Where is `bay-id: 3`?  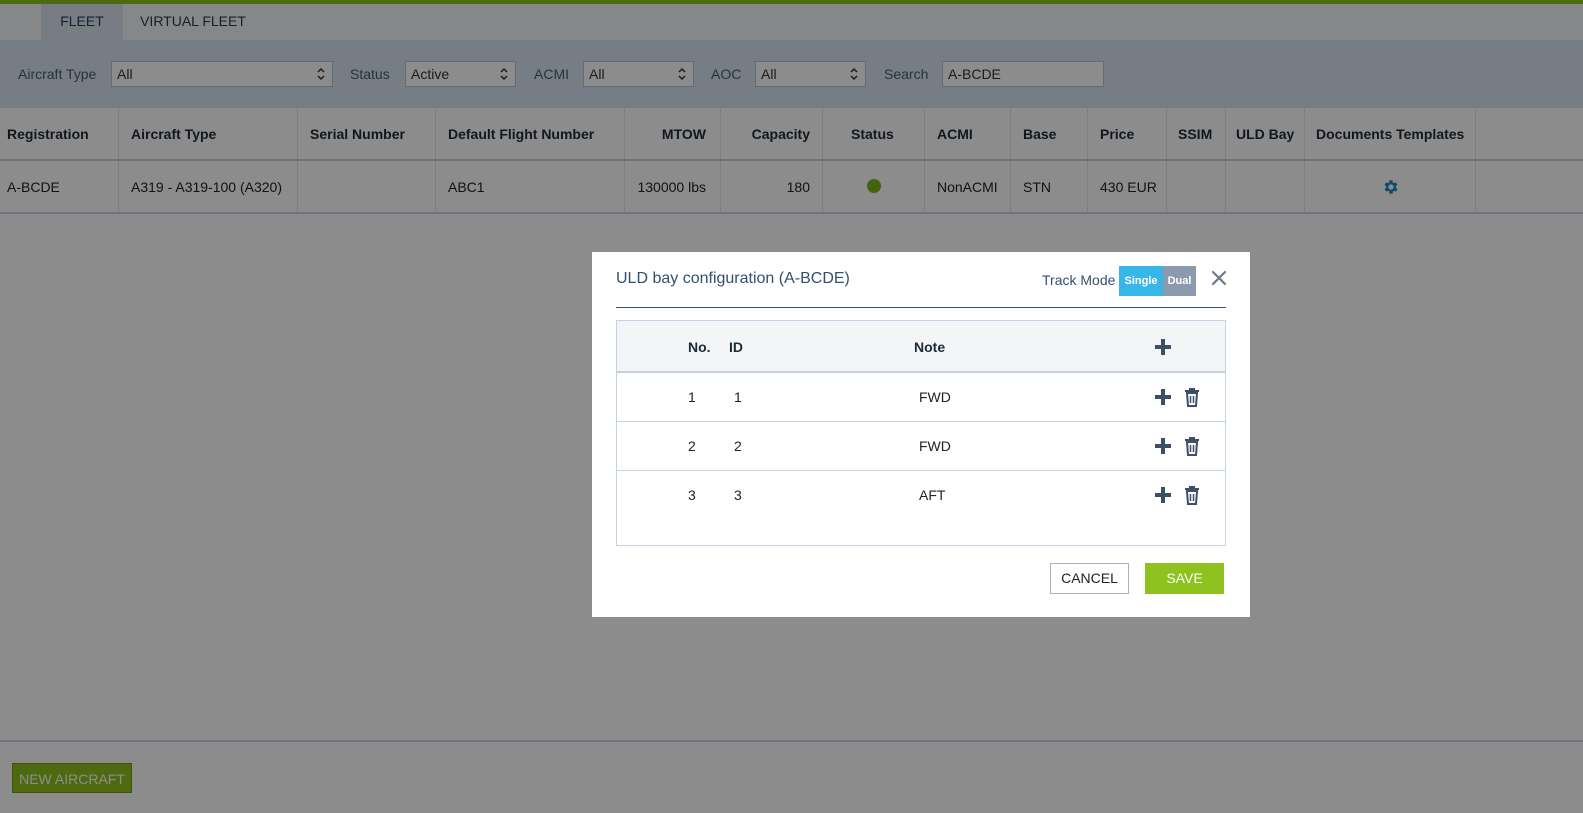 bay-id: 3 is located at coordinates (738, 495).